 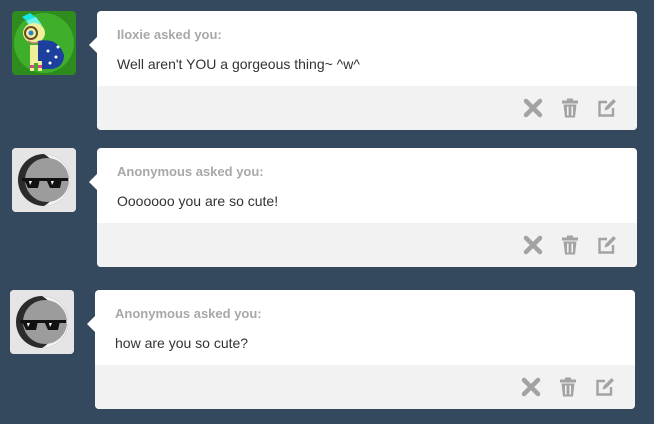 I want to click on asker-name: Iloxie asked you:, so click(x=169, y=34).